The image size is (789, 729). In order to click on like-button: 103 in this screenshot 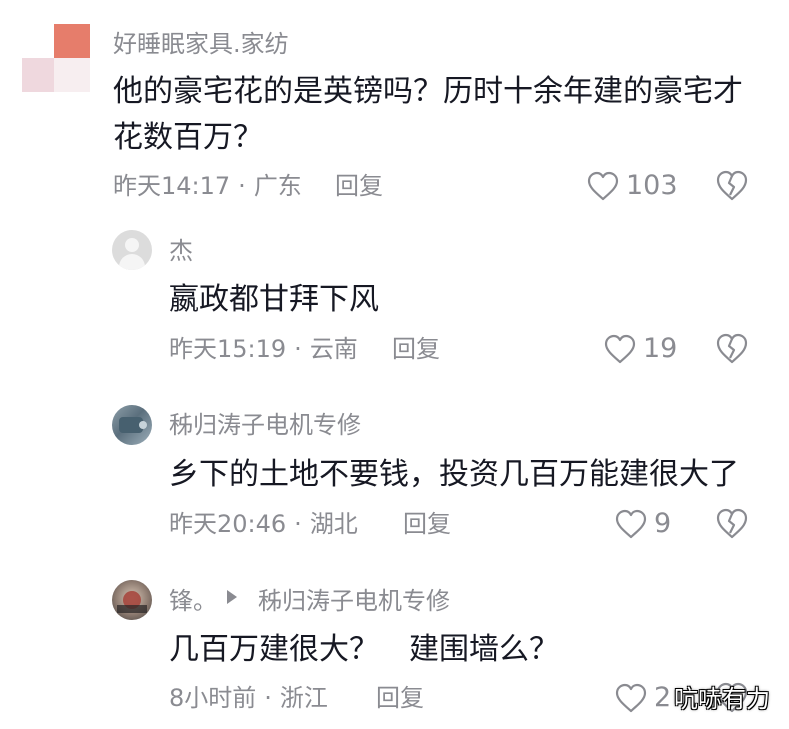, I will do `click(632, 186)`.